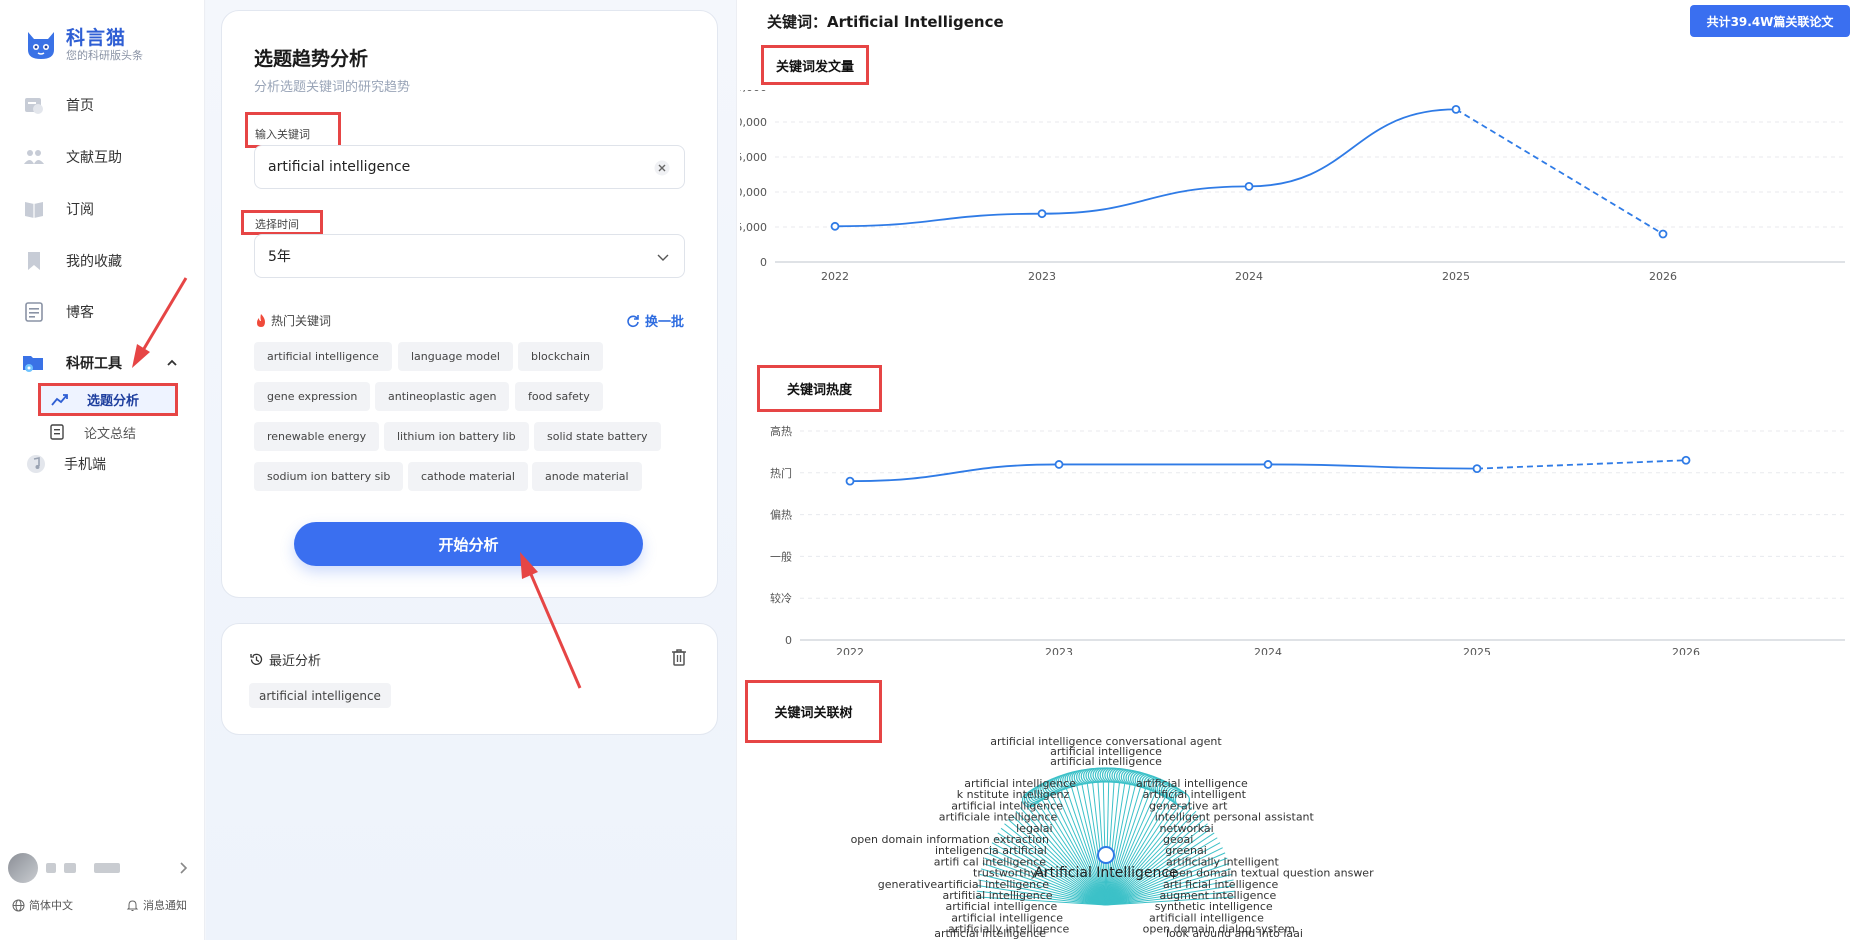  I want to click on sub-topic-analysis: 选题分析, so click(108, 399).